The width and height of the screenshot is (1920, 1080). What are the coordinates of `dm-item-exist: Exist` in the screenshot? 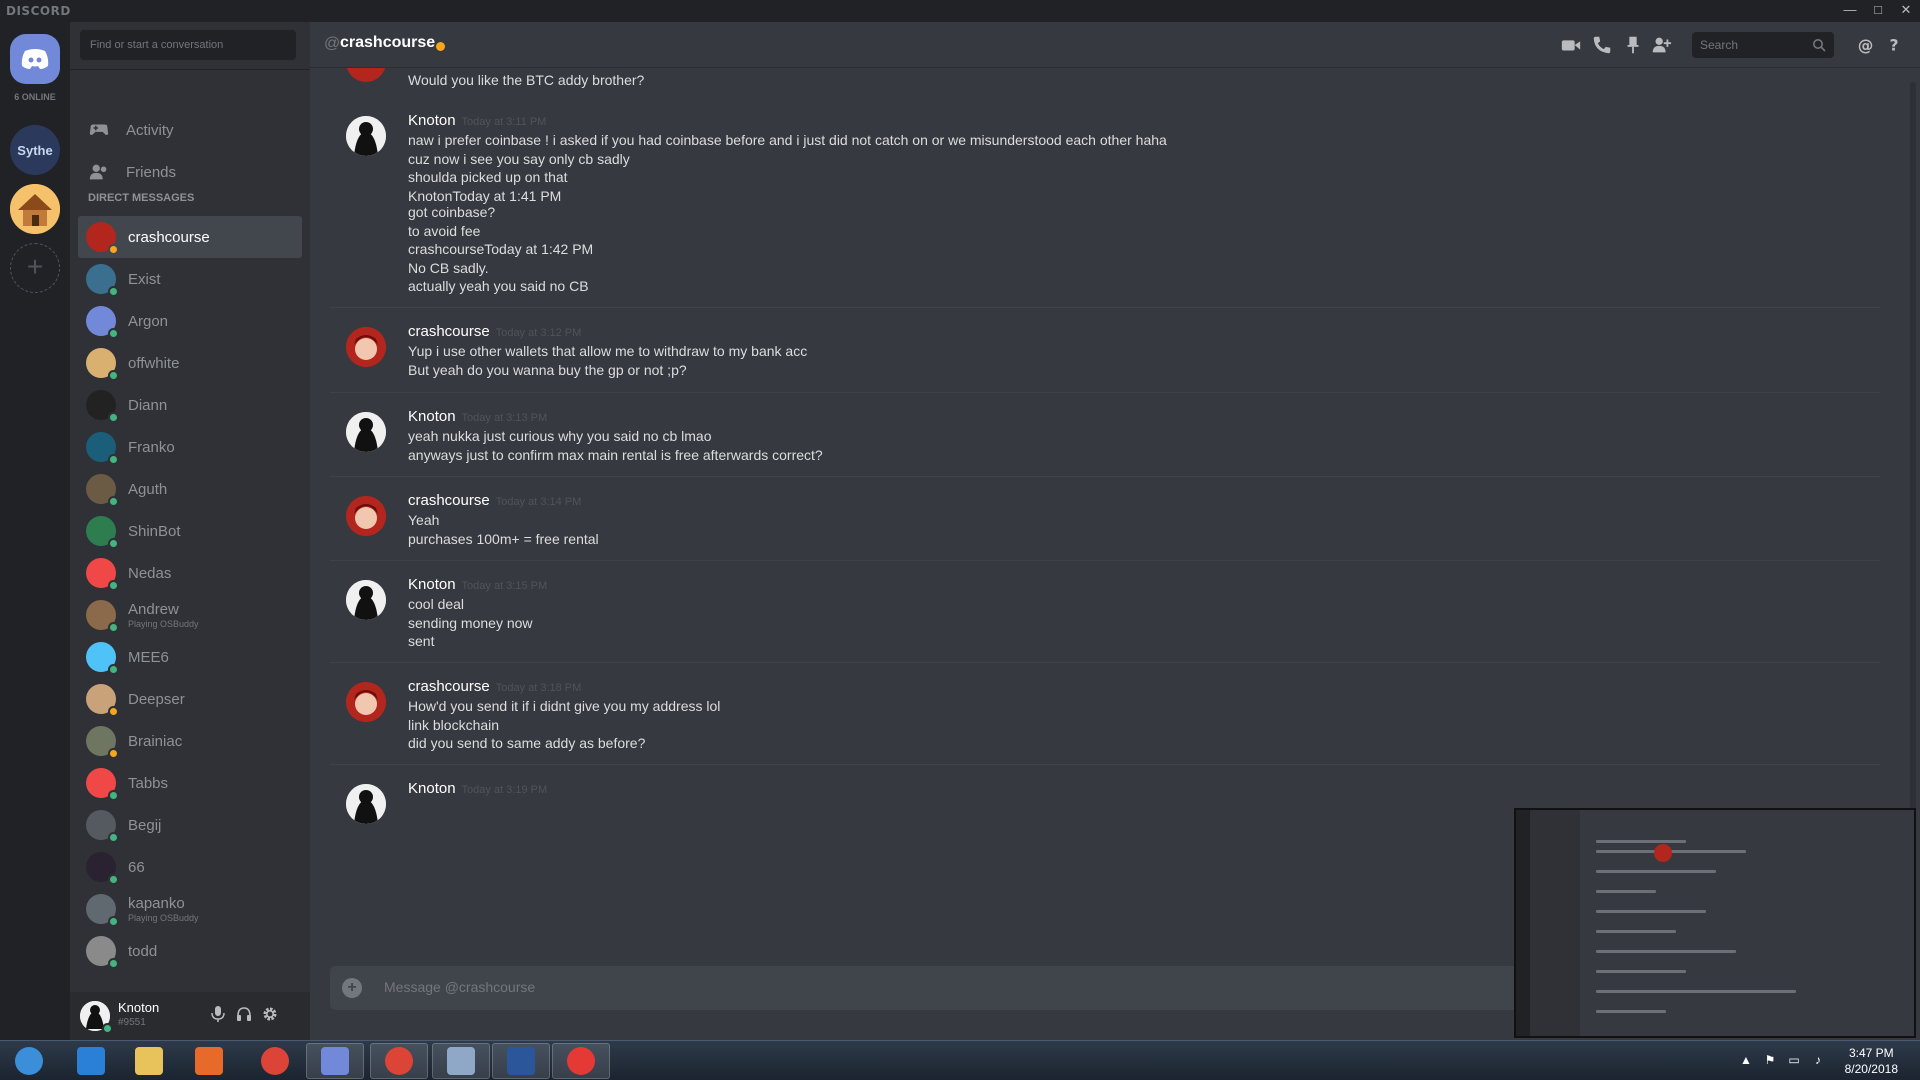 It's located at (190, 279).